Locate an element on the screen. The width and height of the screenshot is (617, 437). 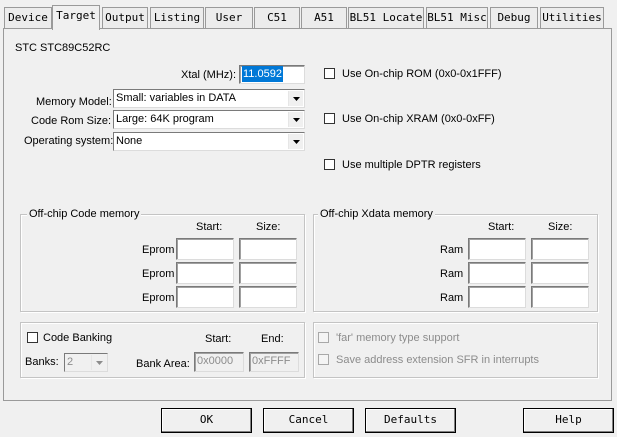
ram-label-1: Ram is located at coordinates (452, 250).